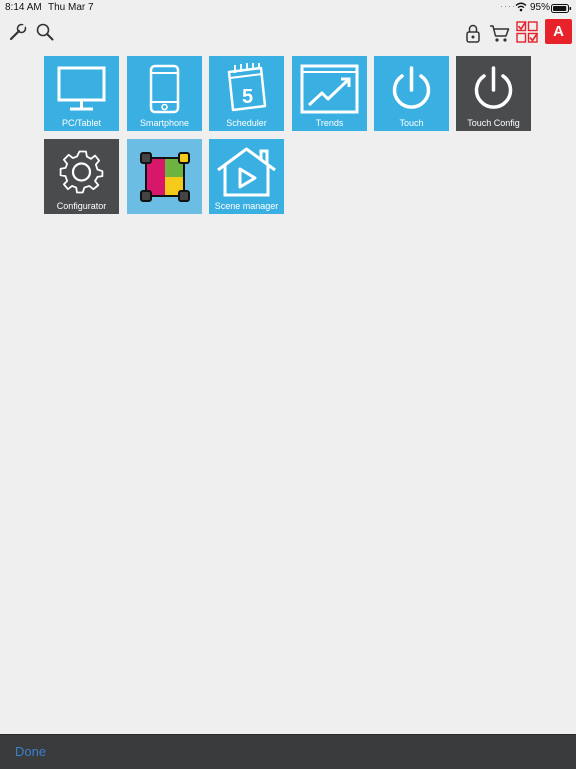 Image resolution: width=576 pixels, height=769 pixels. What do you see at coordinates (246, 206) in the screenshot?
I see `tile-label: Scene manager` at bounding box center [246, 206].